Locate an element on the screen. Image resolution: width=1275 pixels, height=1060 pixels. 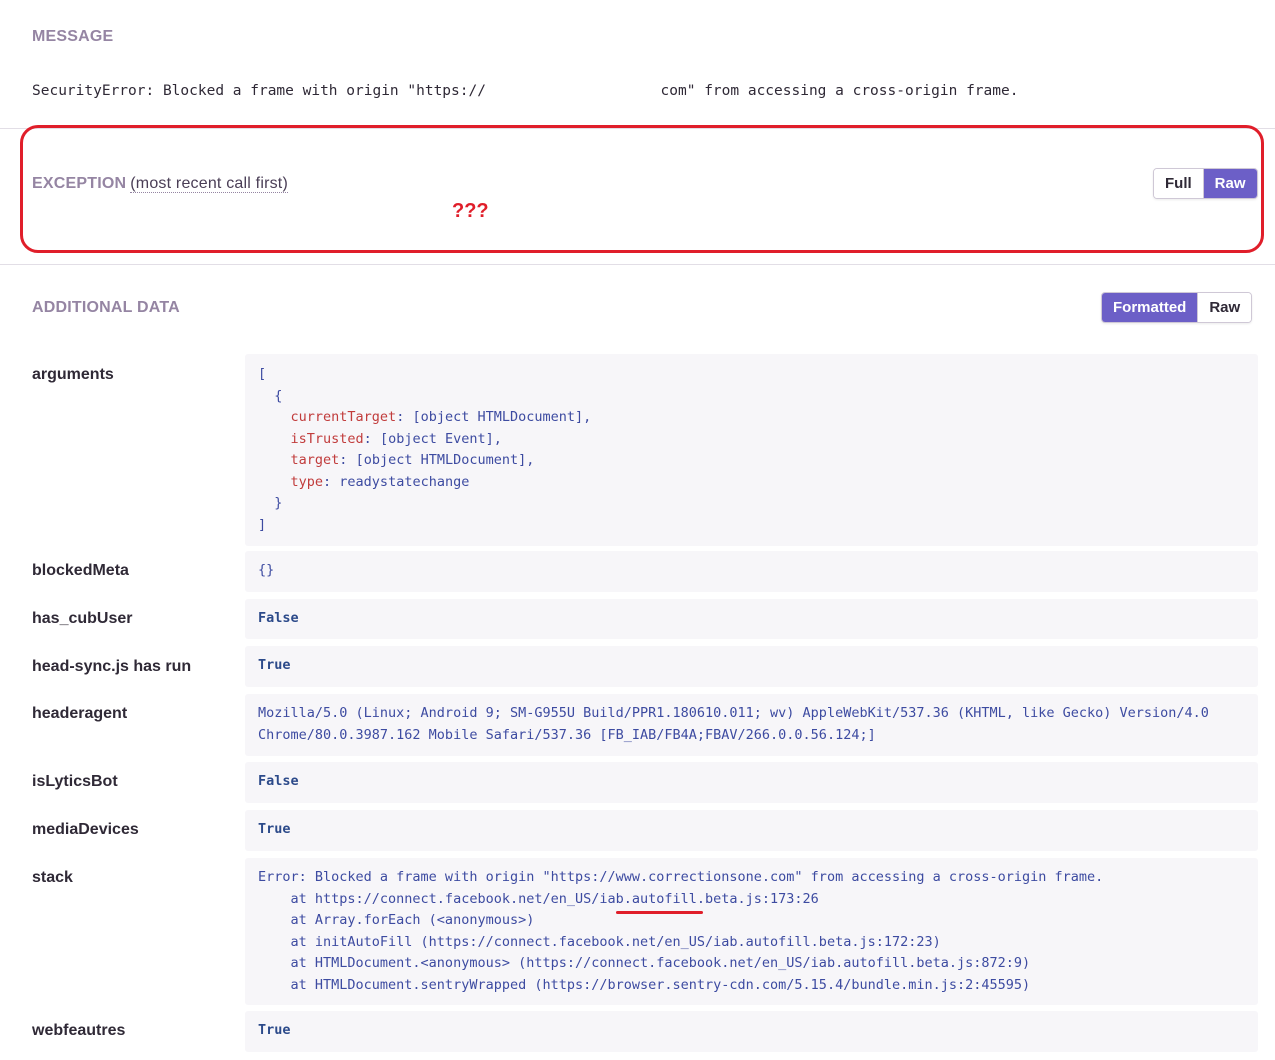
message-heading: MESSAGE is located at coordinates (73, 36).